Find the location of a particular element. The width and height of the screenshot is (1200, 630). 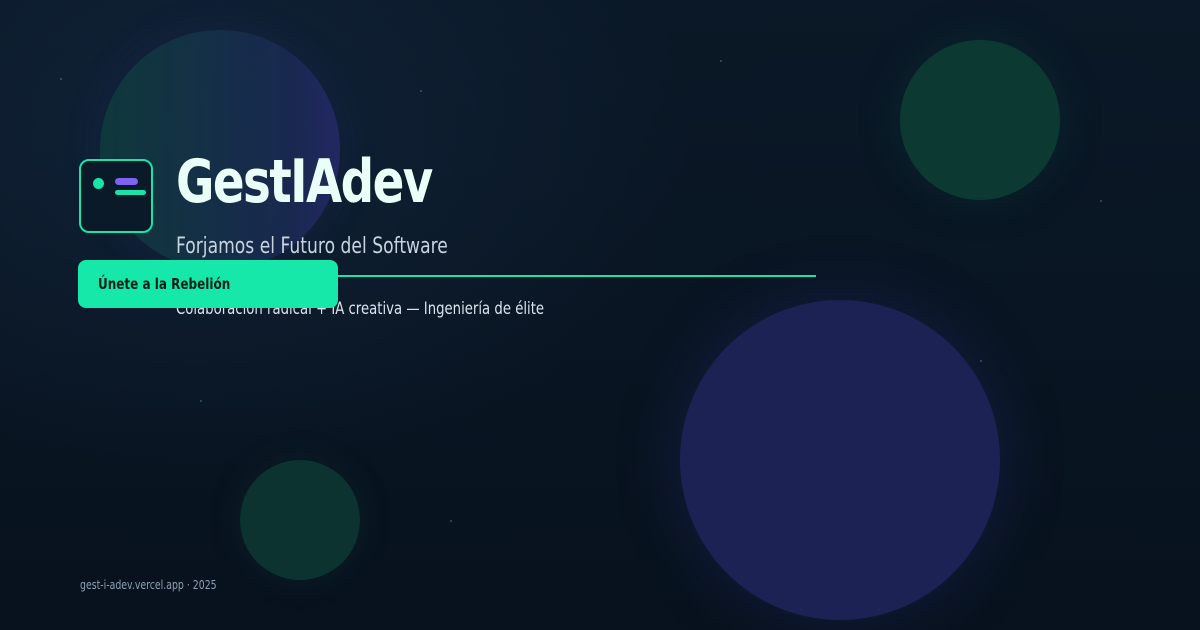

footer-url: gest-i-adev.vercel.app · 2025 is located at coordinates (148, 585).